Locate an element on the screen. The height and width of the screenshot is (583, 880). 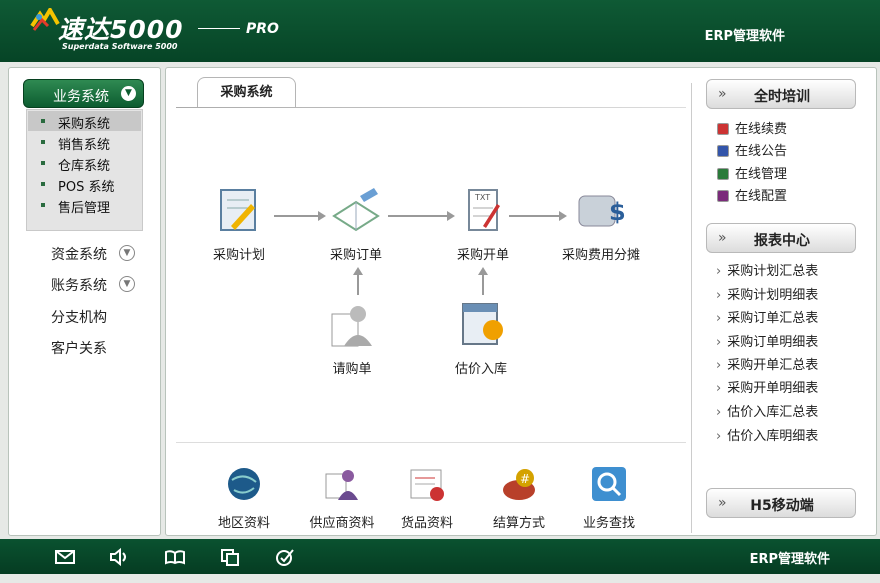
report-link: › 采购订单明细表 is located at coordinates (767, 340).